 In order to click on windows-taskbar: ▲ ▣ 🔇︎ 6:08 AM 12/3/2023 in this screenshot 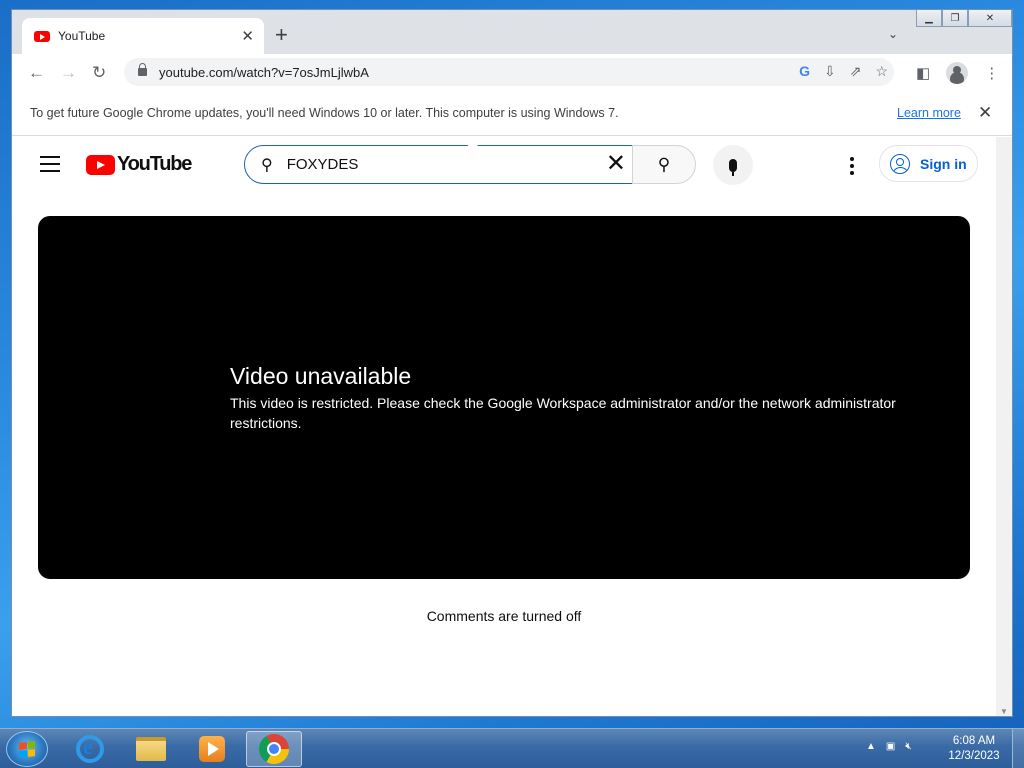, I will do `click(512, 748)`.